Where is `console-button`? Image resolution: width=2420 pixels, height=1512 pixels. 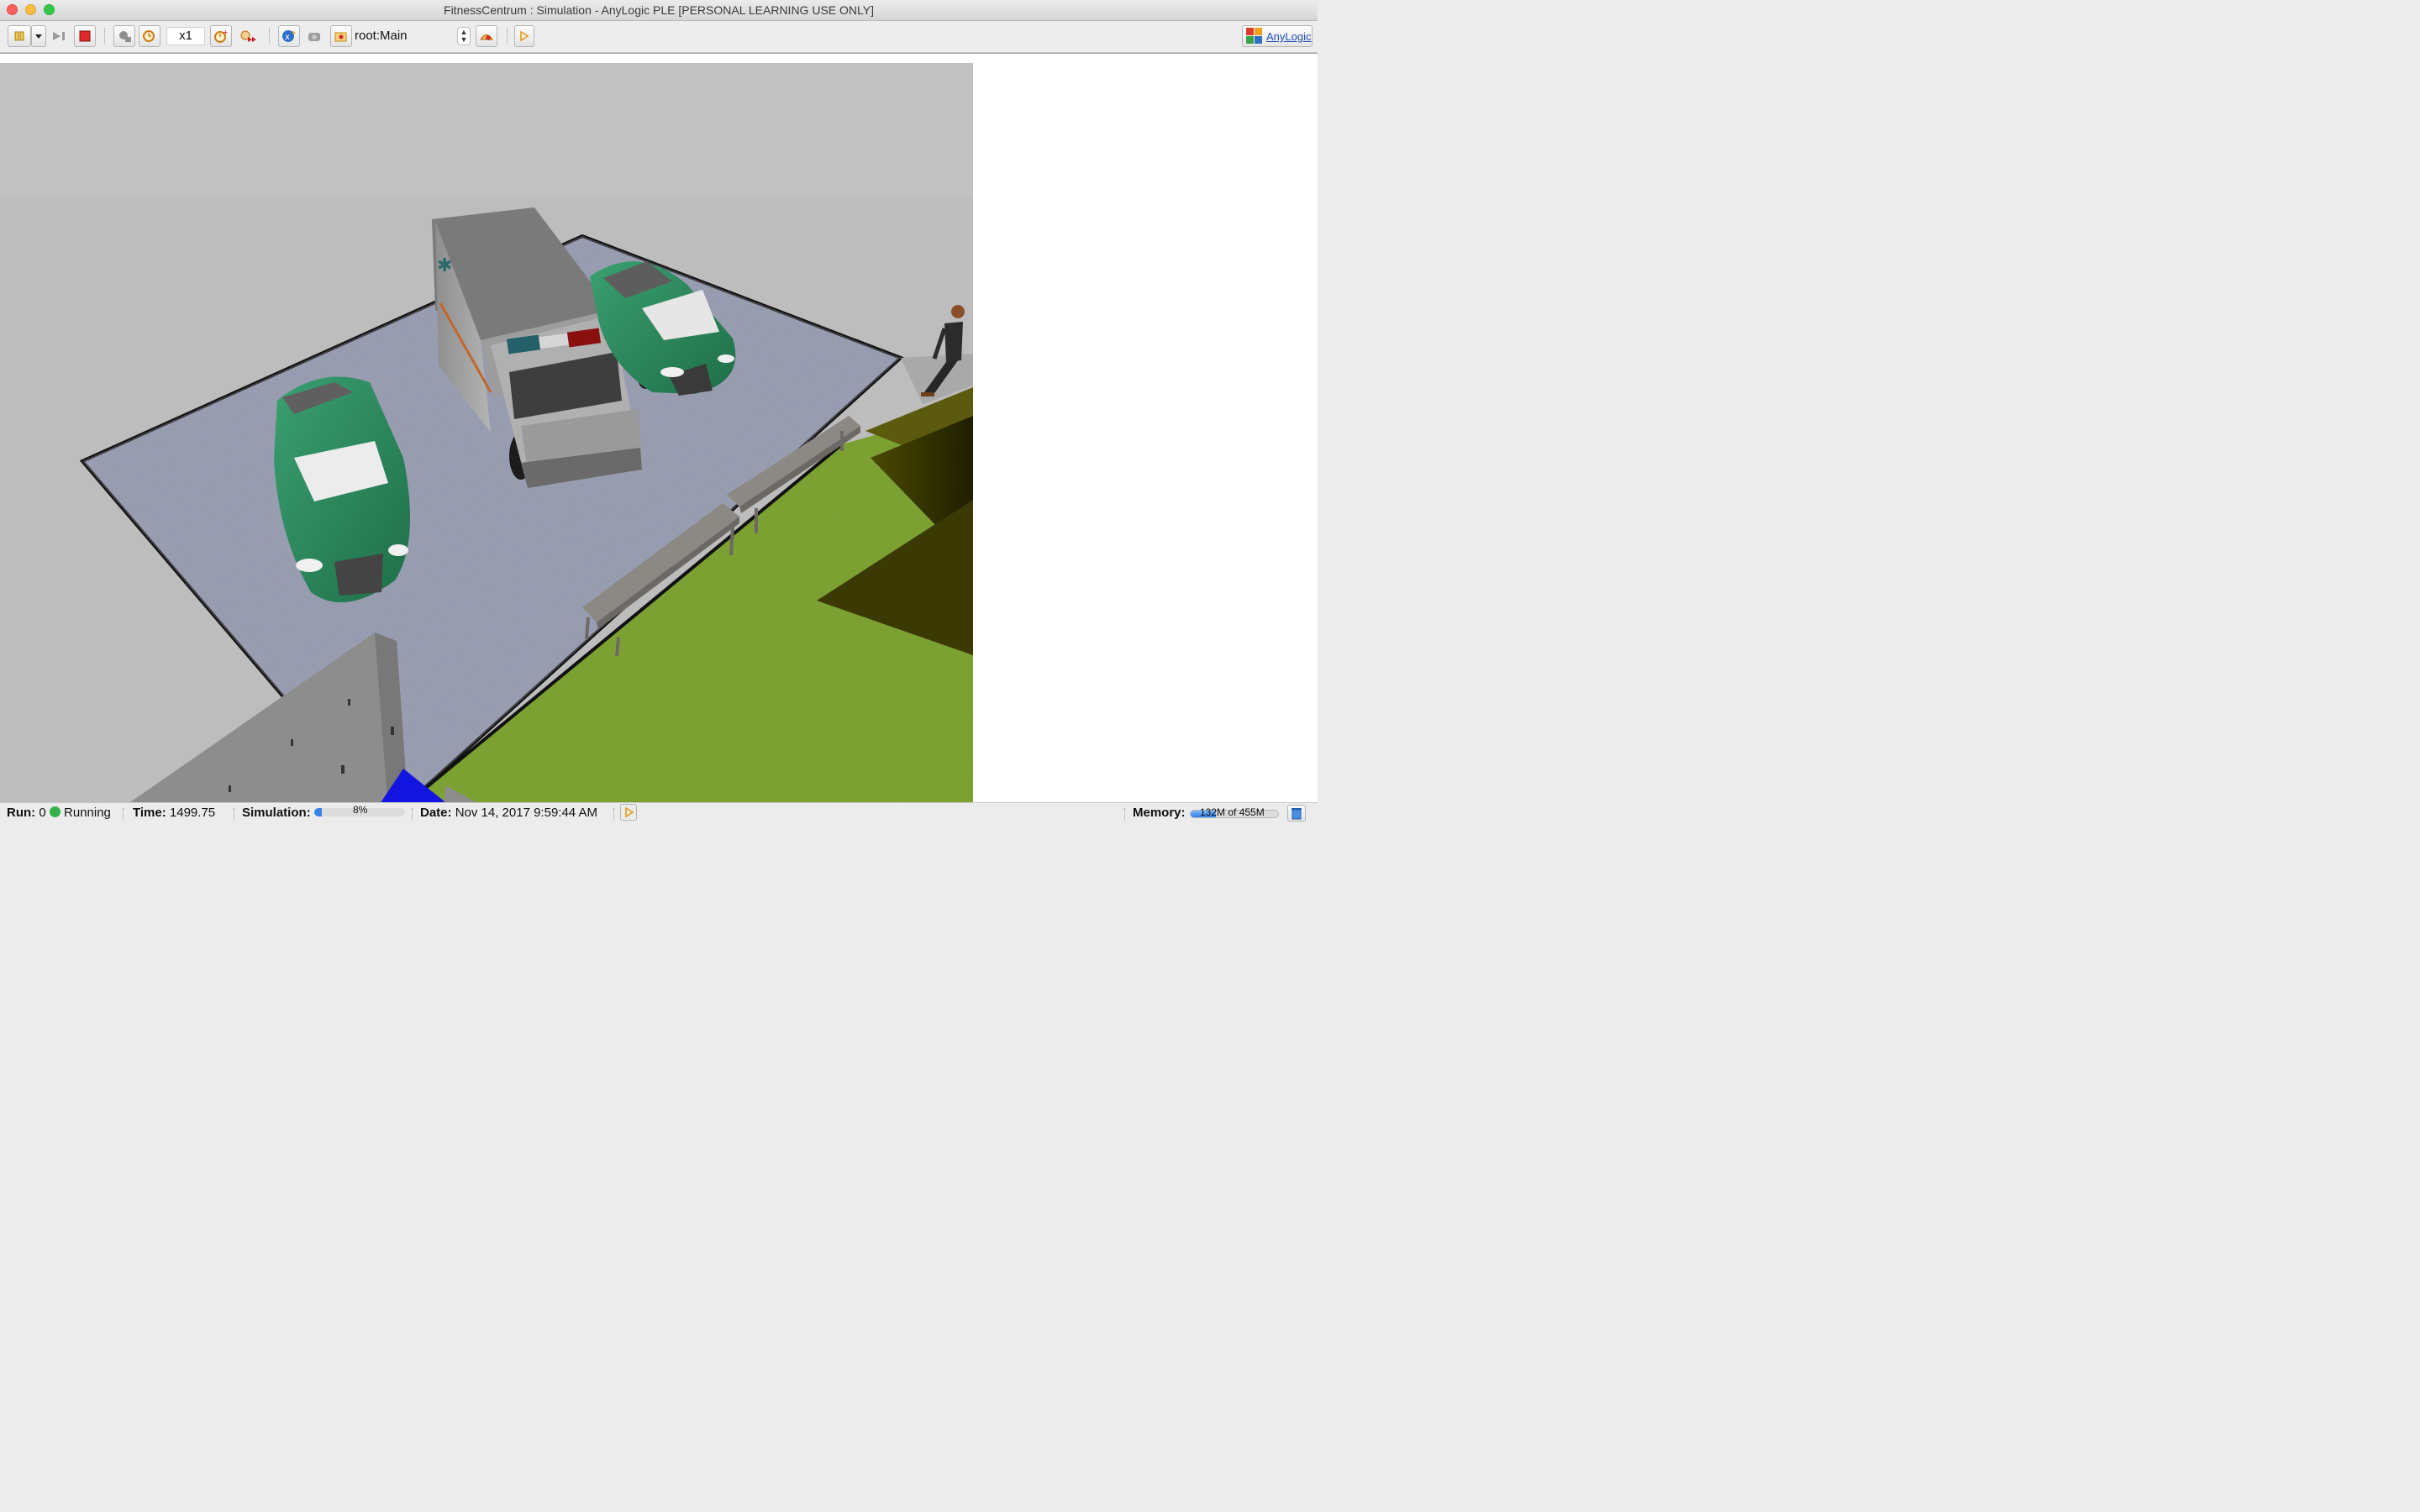 console-button is located at coordinates (524, 36).